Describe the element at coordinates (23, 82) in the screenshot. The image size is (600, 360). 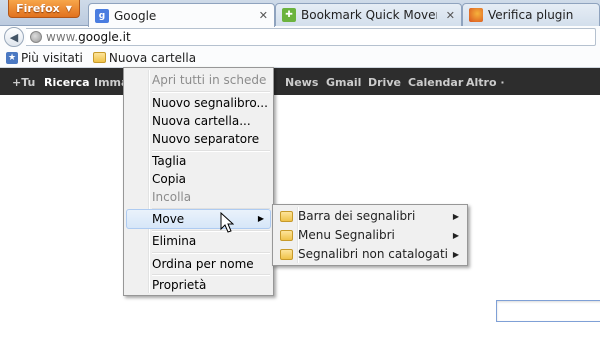
I see `google-bar-item-plus-tu: +Tu` at that location.